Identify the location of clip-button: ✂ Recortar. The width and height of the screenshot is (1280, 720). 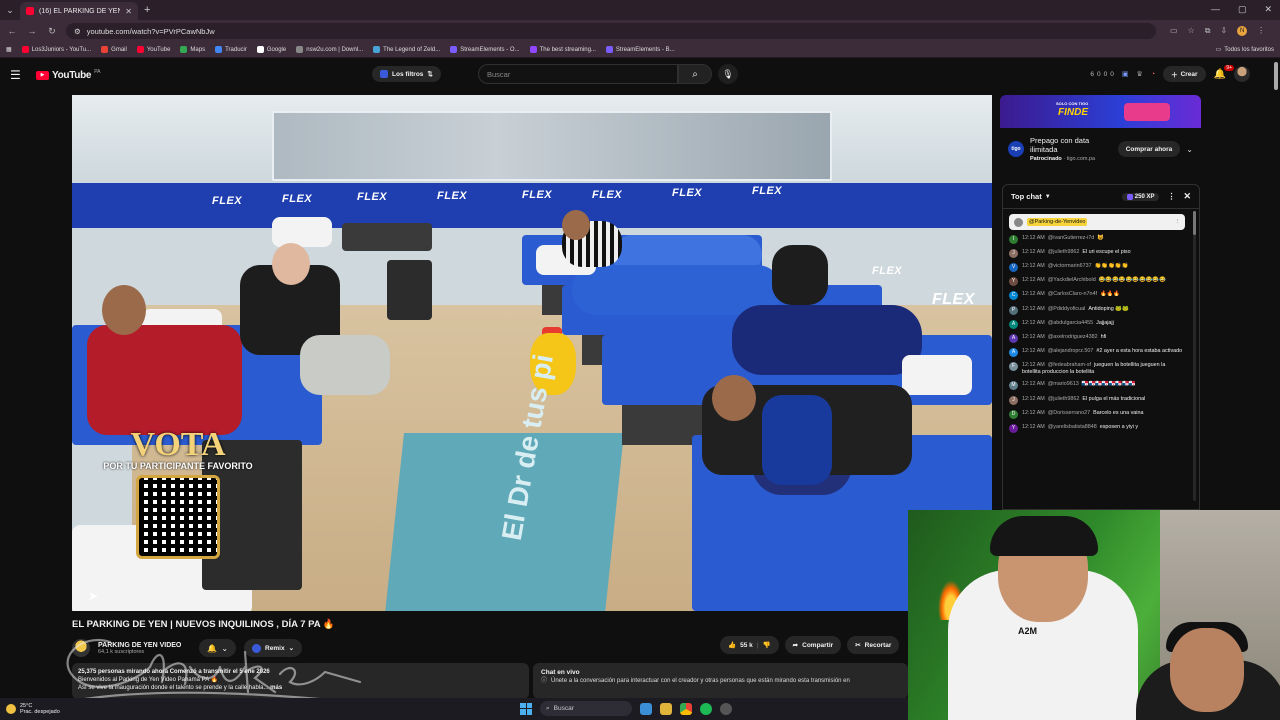
(873, 645).